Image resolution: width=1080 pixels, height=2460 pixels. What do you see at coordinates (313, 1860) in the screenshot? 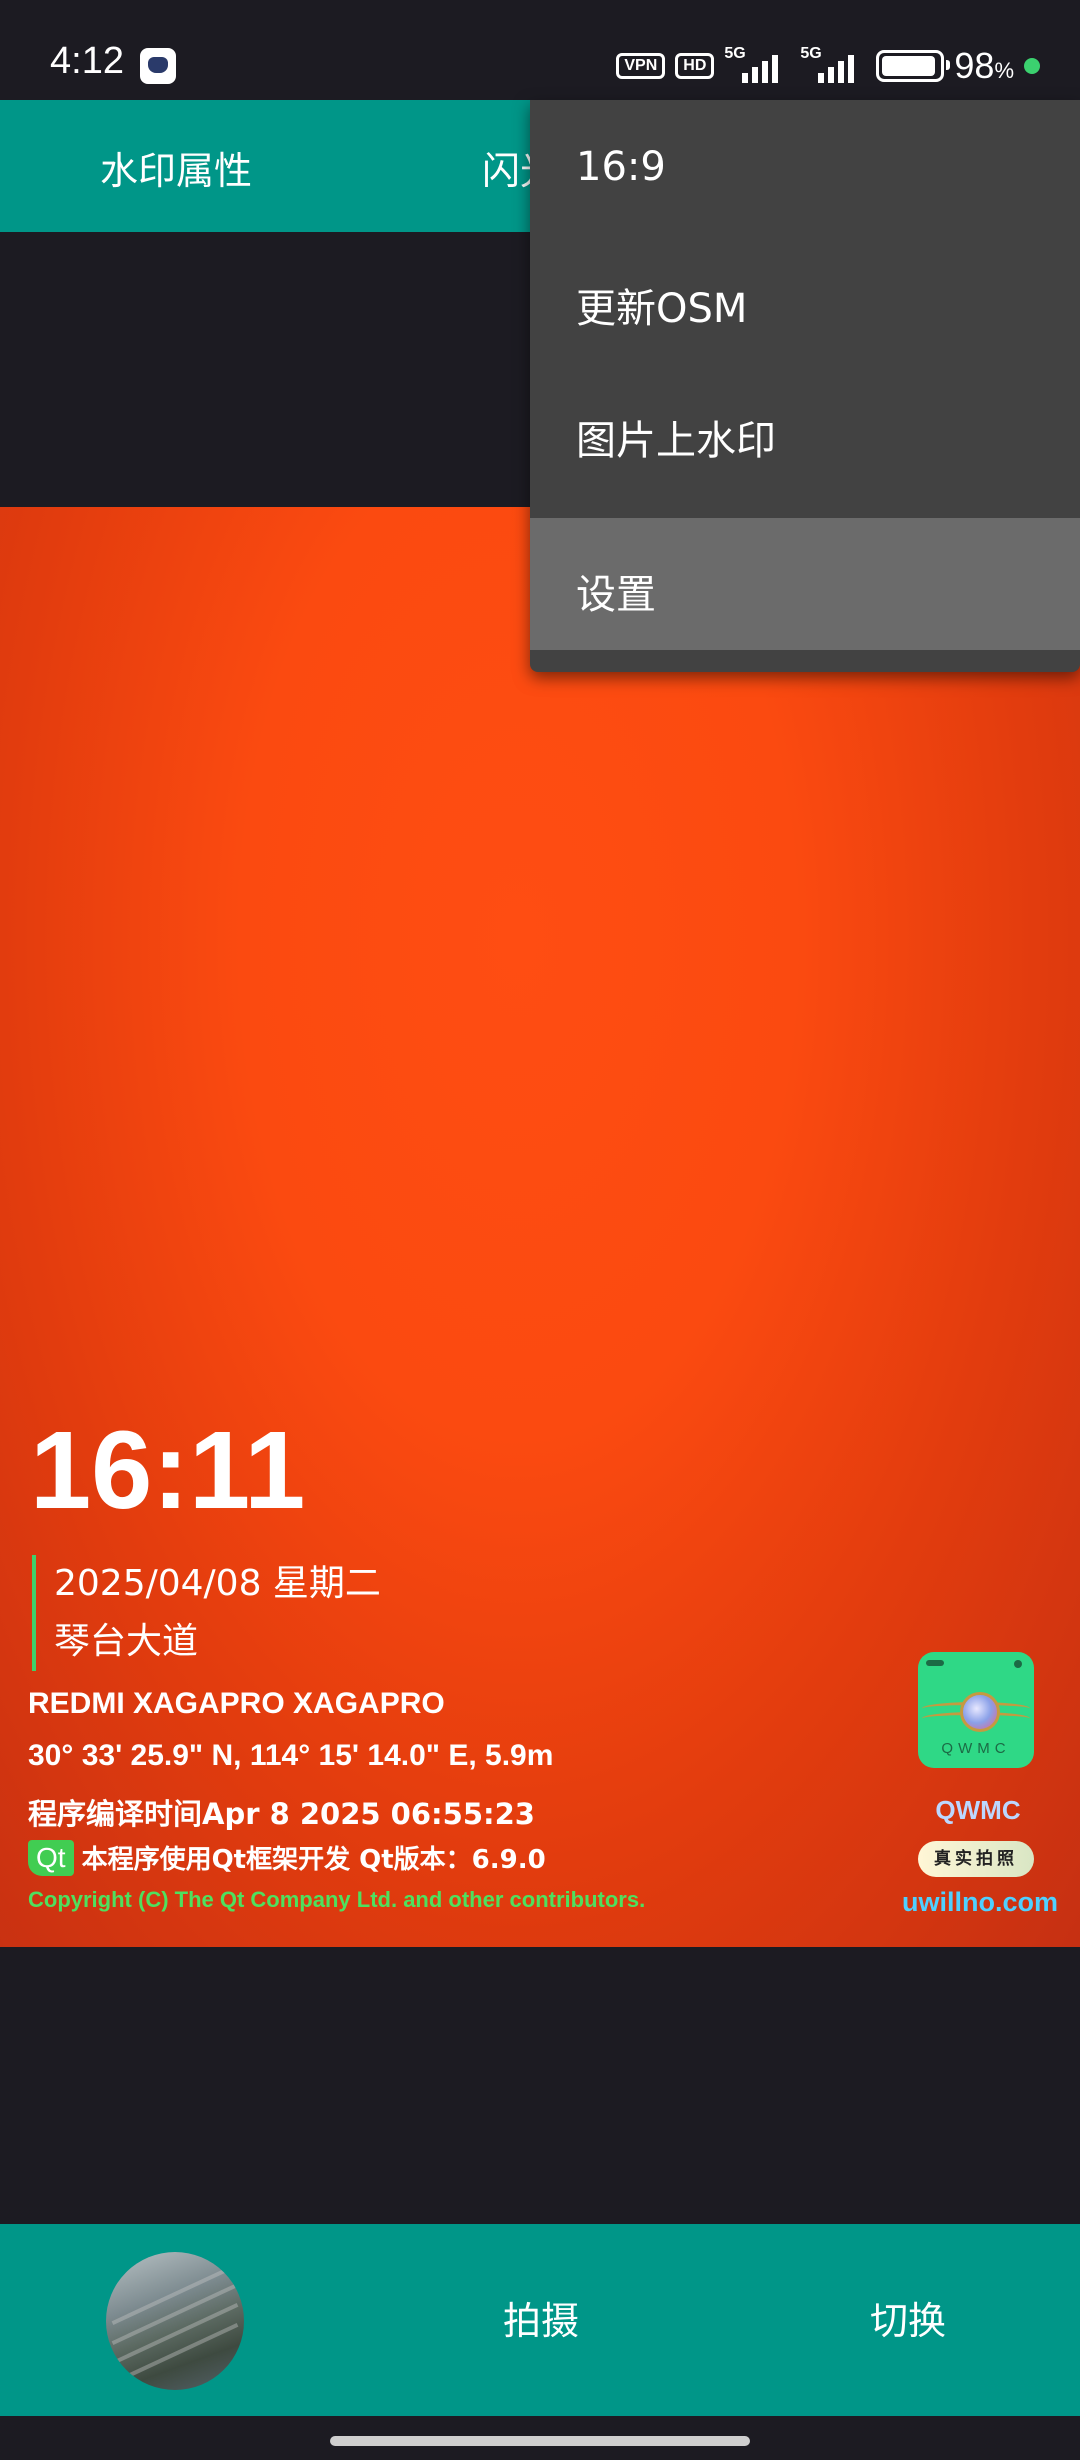
I see `qt-note-text: 本程序使用Qt框架开发 Qt版本：6.9.0` at bounding box center [313, 1860].